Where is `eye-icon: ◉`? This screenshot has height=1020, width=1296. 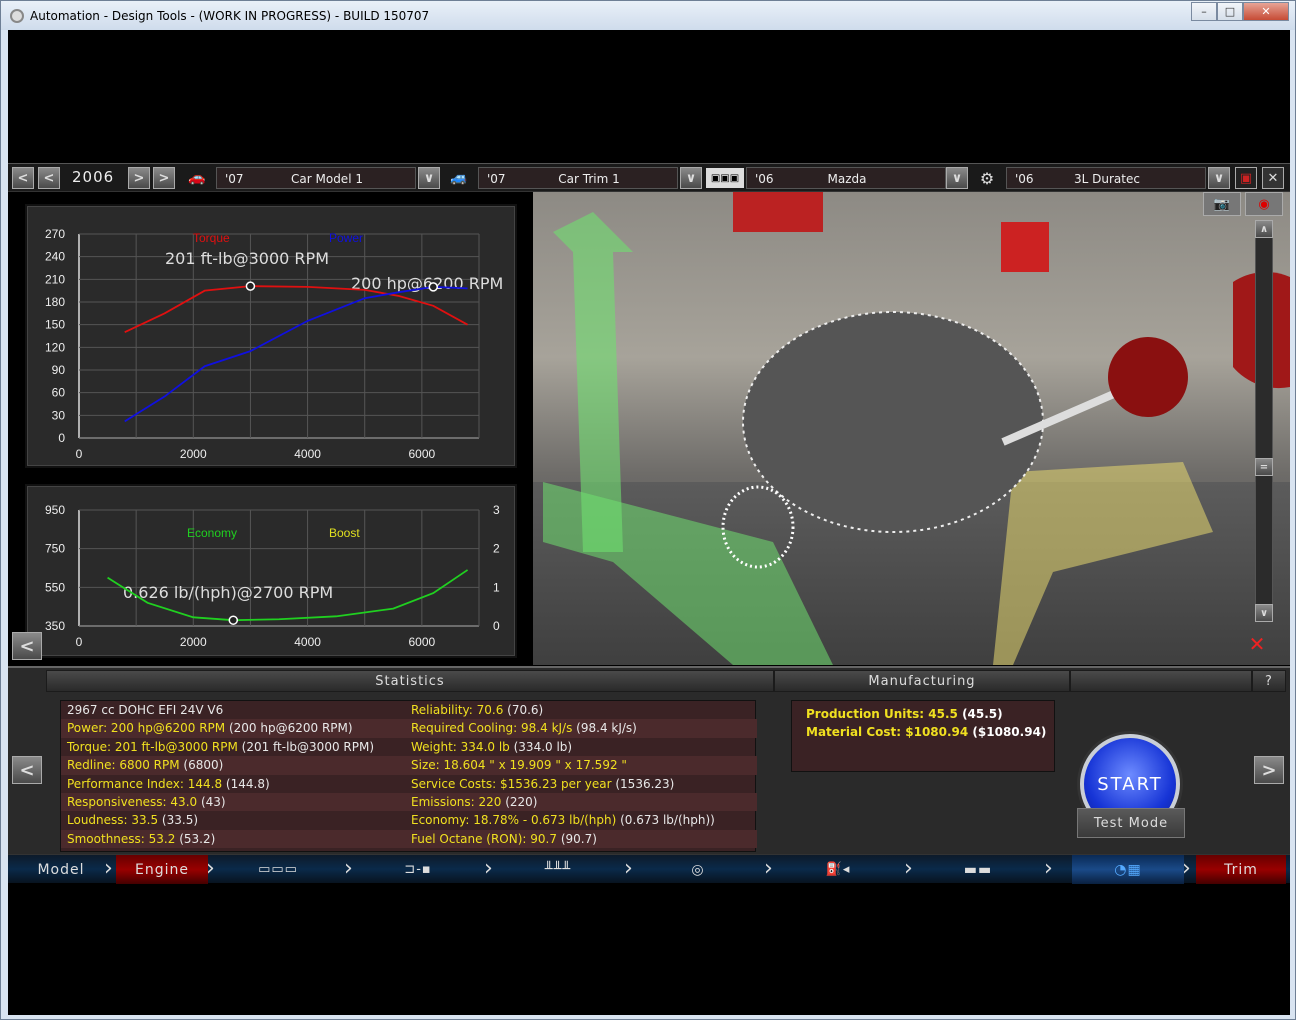 eye-icon: ◉ is located at coordinates (1264, 204).